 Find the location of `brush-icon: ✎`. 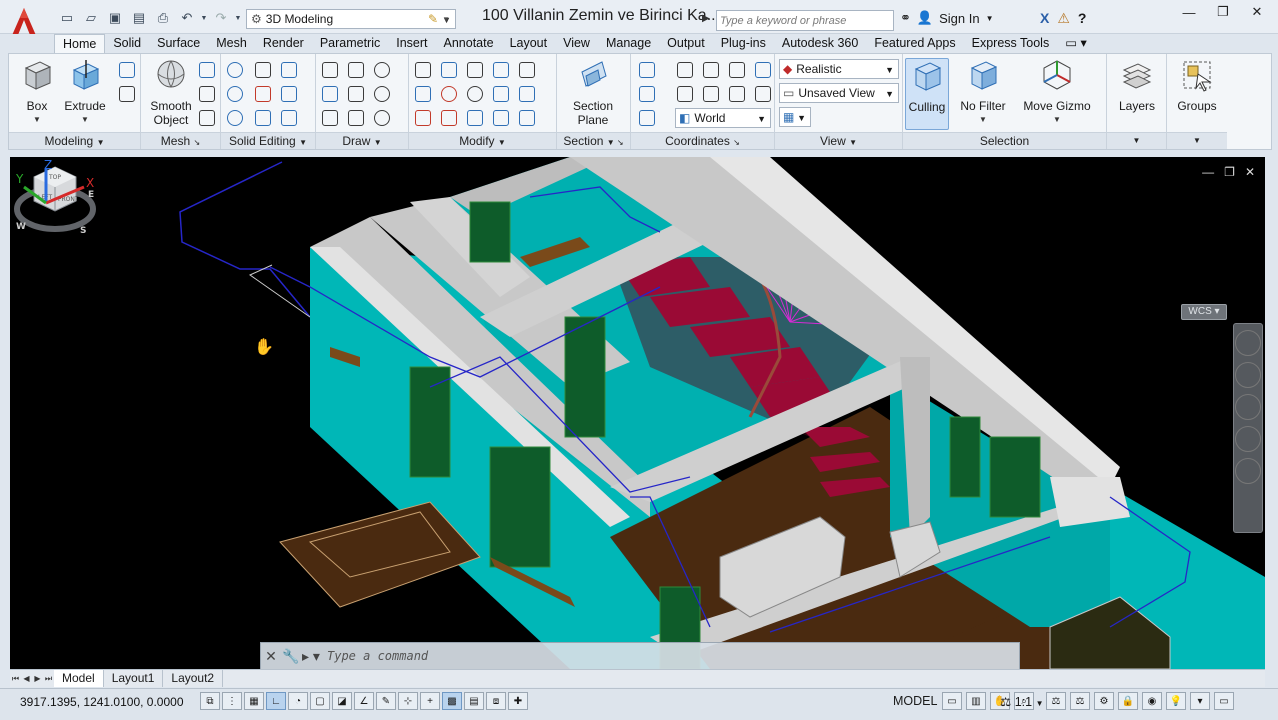

brush-icon: ✎ is located at coordinates (433, 19).